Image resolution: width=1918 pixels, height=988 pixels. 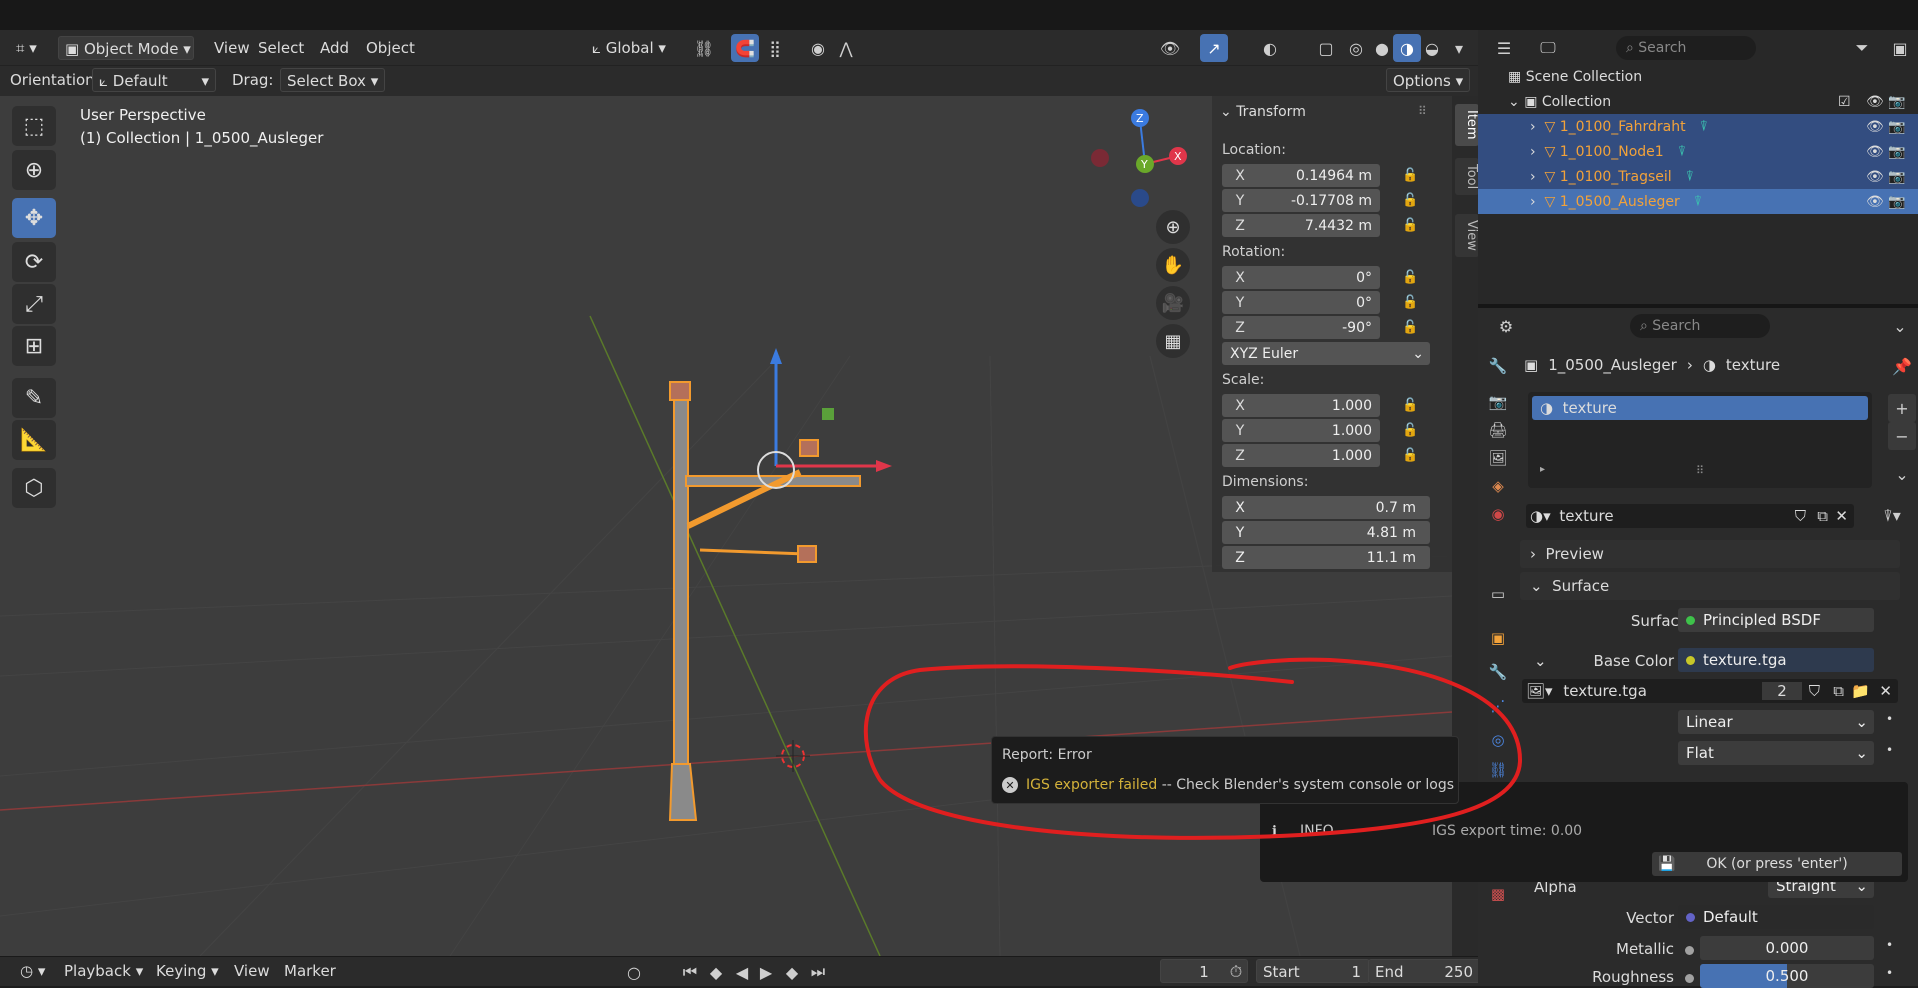 I want to click on location-z-field: Z 7.4432 m, so click(x=1301, y=225).